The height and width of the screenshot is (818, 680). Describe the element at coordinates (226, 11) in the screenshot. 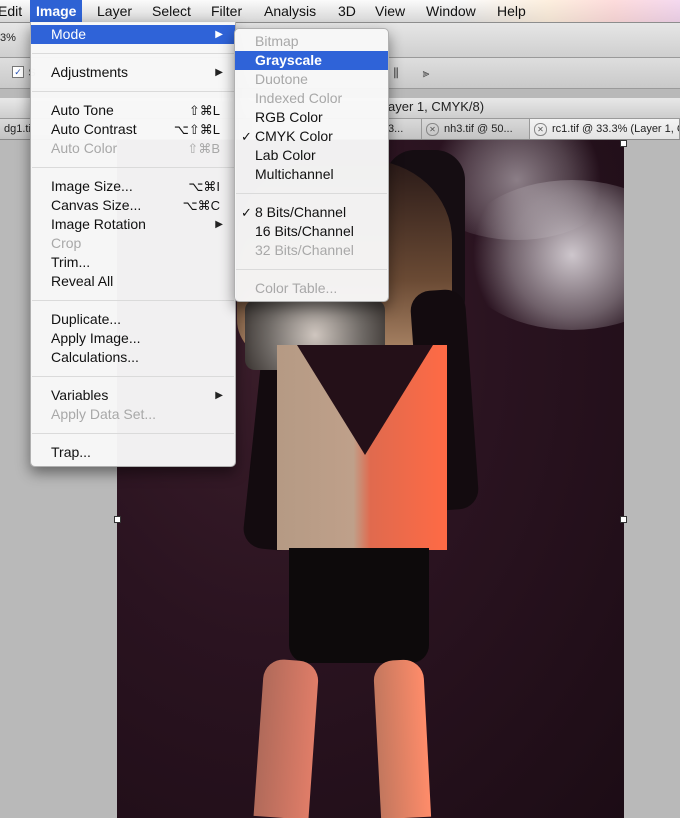

I see `menu-filter: Filter` at that location.